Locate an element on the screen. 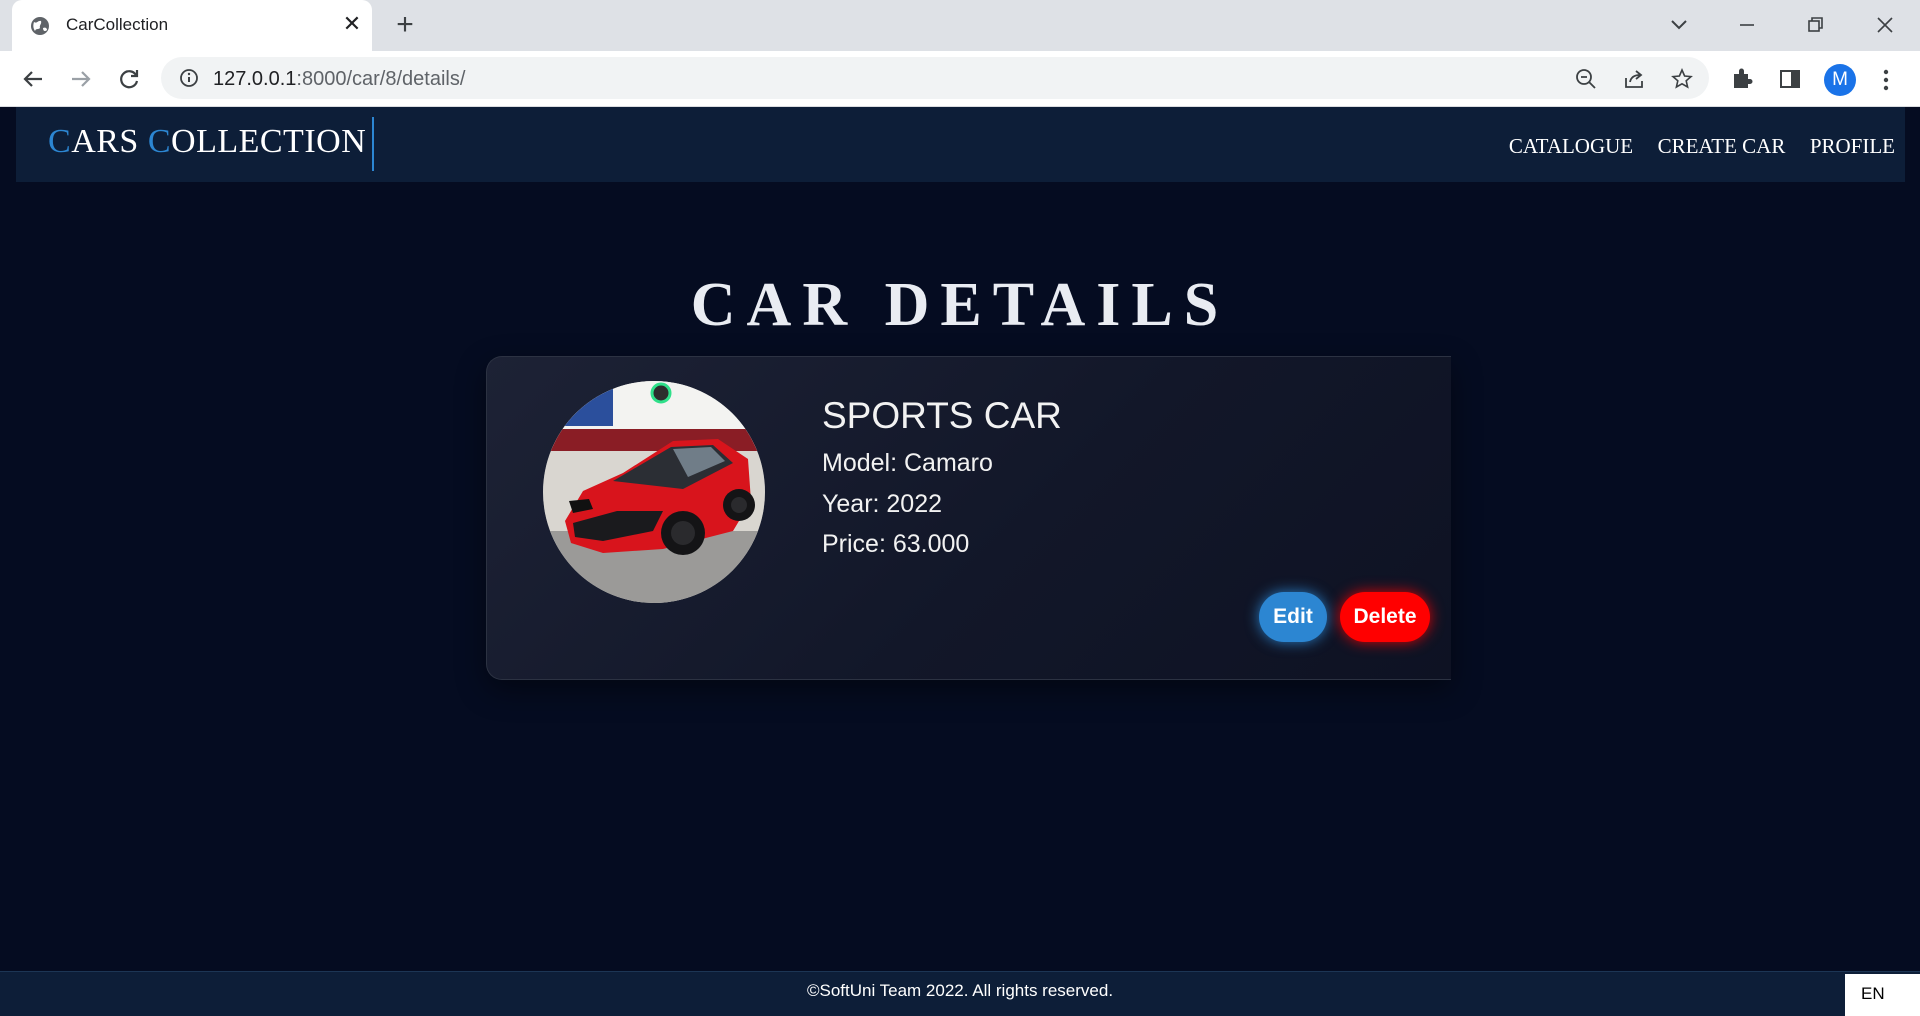 The image size is (1920, 1016). page-title: CAR DETAILS is located at coordinates (960, 304).